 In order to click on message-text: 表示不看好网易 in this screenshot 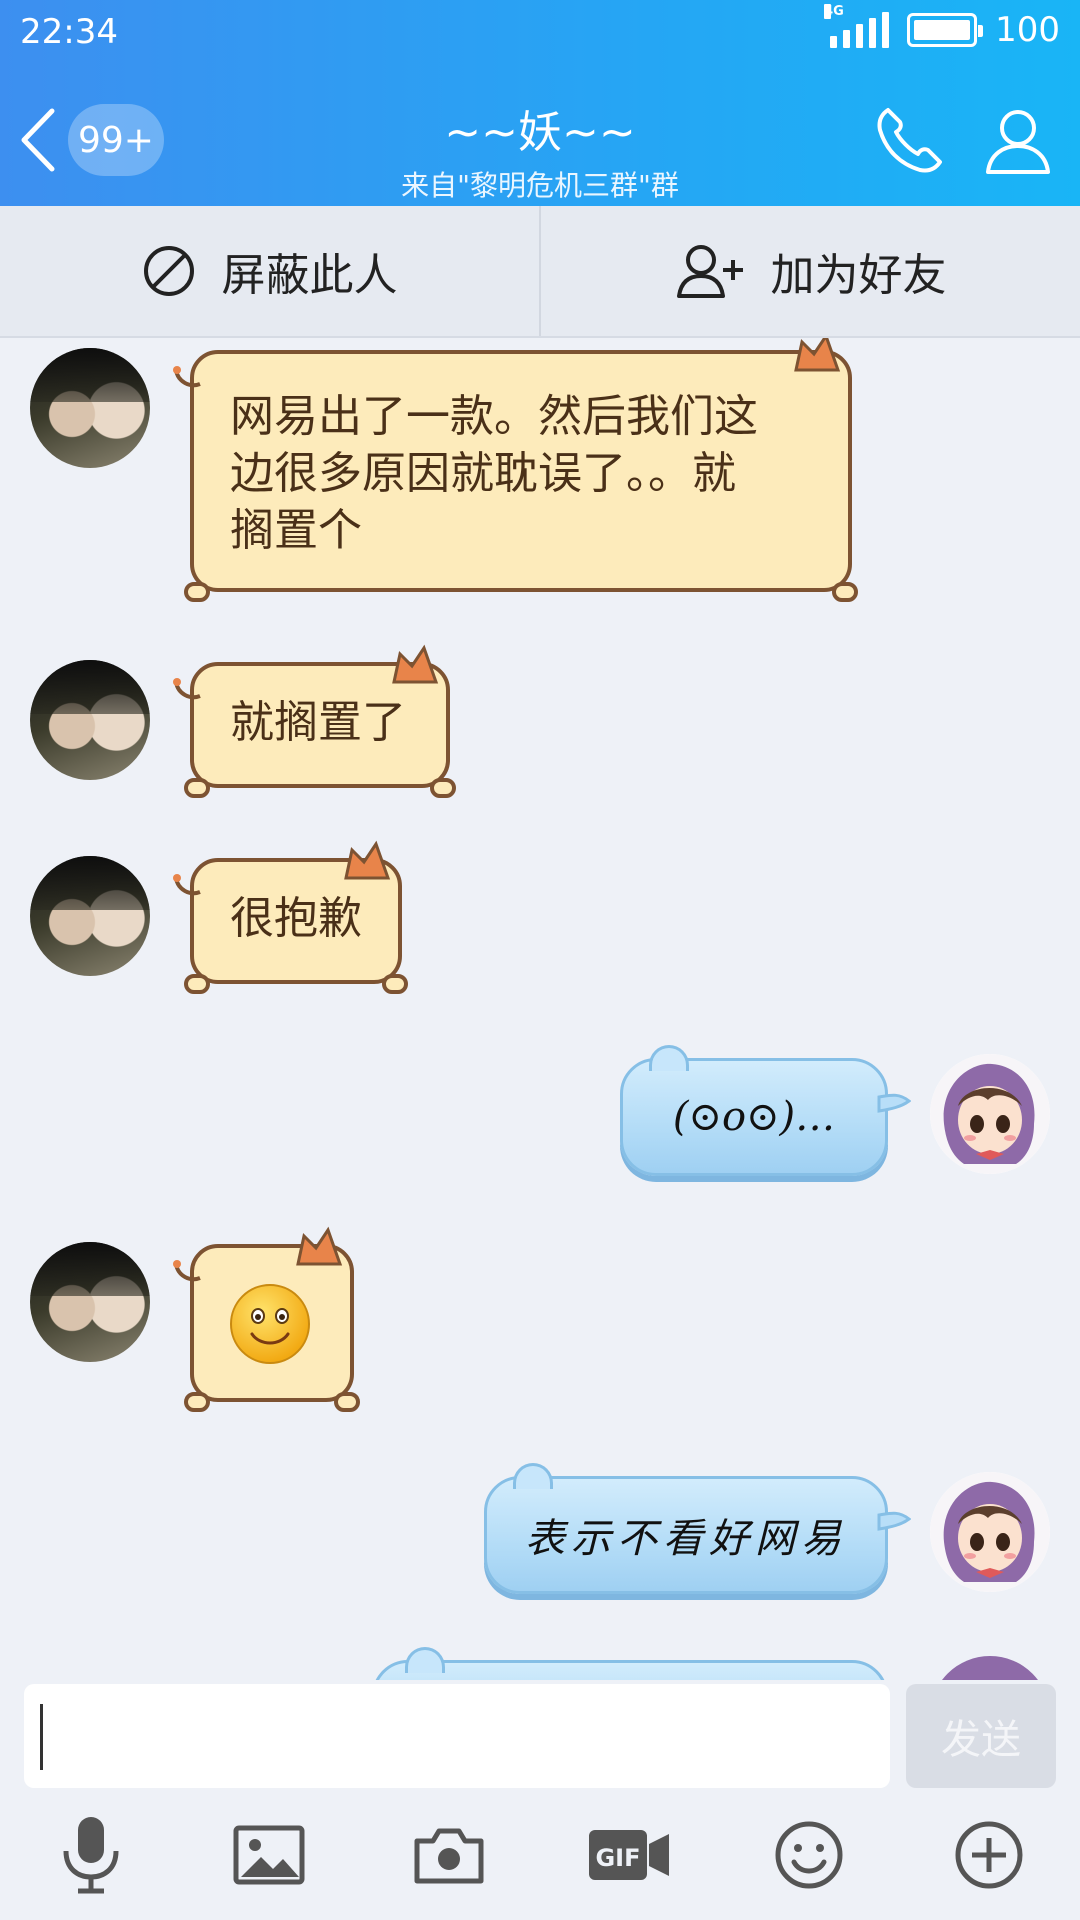, I will do `click(686, 1539)`.